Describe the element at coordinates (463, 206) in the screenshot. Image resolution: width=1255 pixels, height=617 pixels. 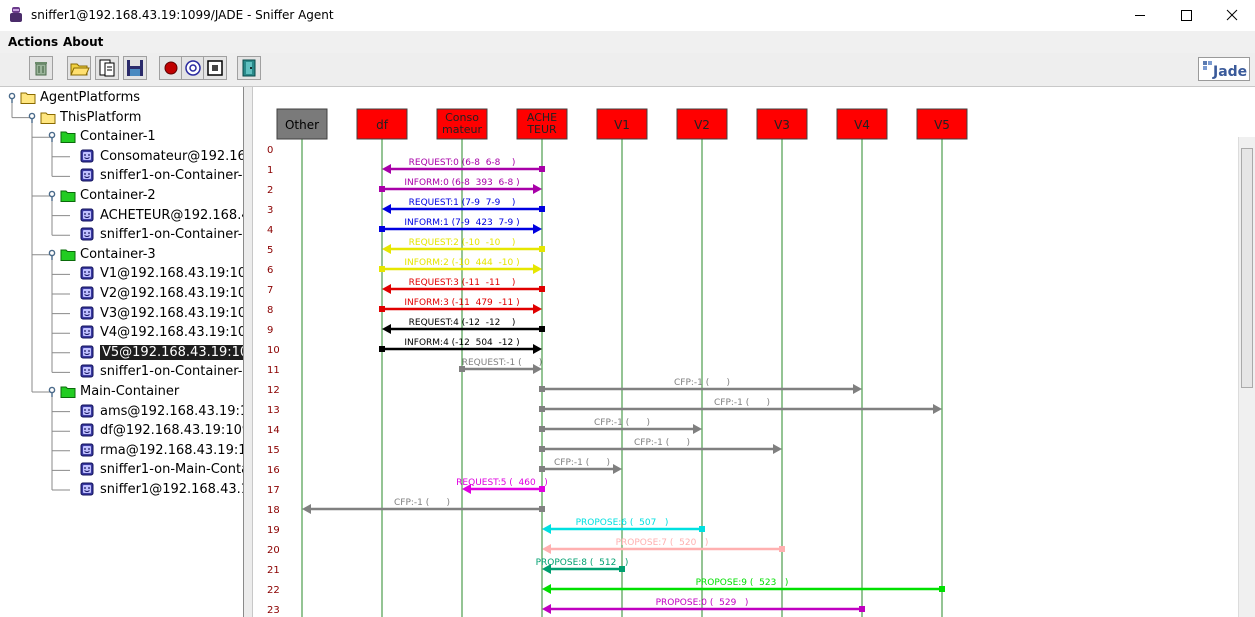
I see `message-arrow: REQUEST:1 (7-9 7-9 )` at that location.